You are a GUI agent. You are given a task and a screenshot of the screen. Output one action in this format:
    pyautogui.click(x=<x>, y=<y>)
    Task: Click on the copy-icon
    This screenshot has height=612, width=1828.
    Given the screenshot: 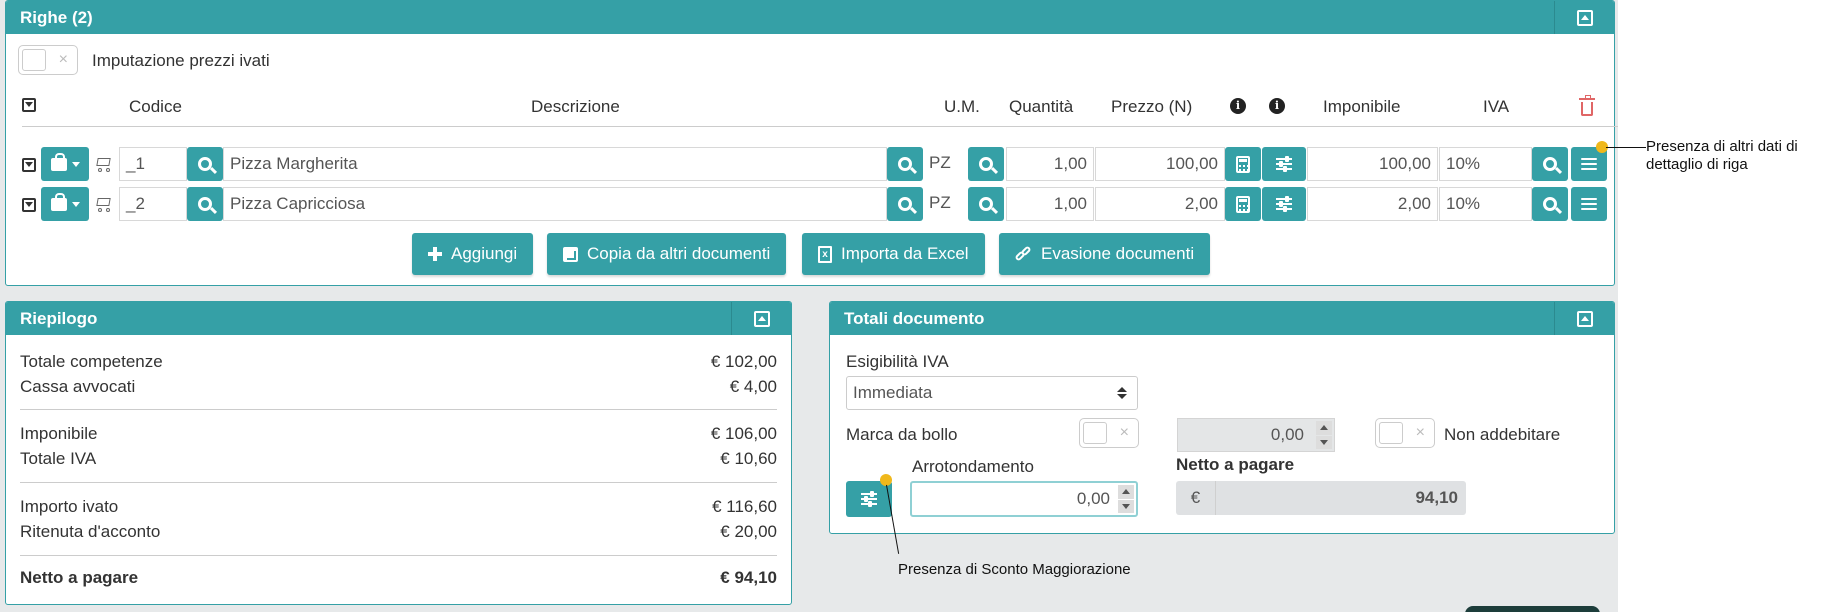 What is the action you would take?
    pyautogui.click(x=570, y=254)
    